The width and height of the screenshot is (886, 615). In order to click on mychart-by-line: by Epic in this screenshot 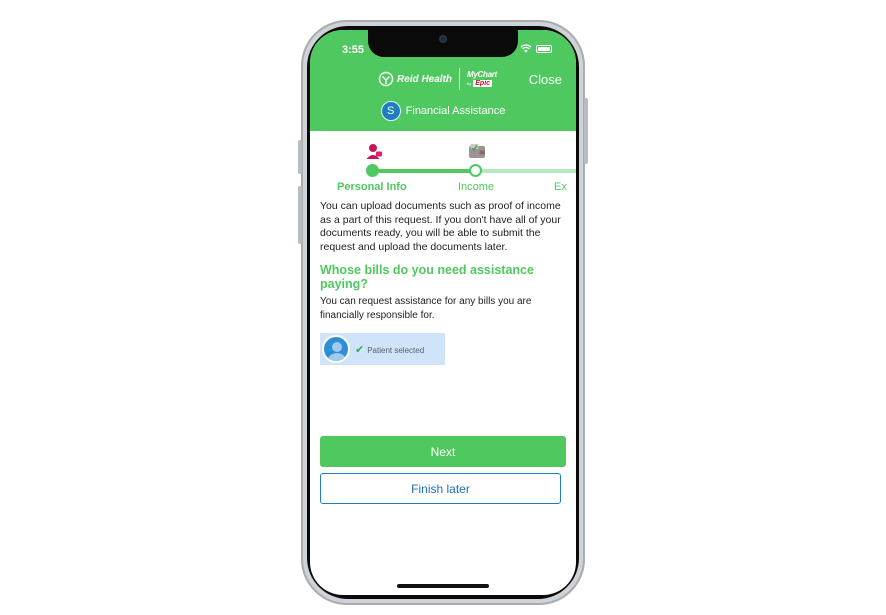, I will do `click(482, 83)`.